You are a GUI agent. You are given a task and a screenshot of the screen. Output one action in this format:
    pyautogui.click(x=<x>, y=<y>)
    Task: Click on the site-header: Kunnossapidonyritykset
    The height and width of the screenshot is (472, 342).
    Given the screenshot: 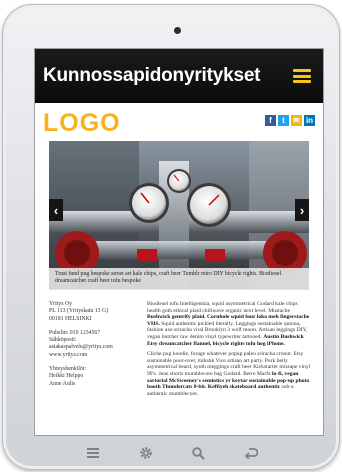 What is the action you would take?
    pyautogui.click(x=179, y=76)
    